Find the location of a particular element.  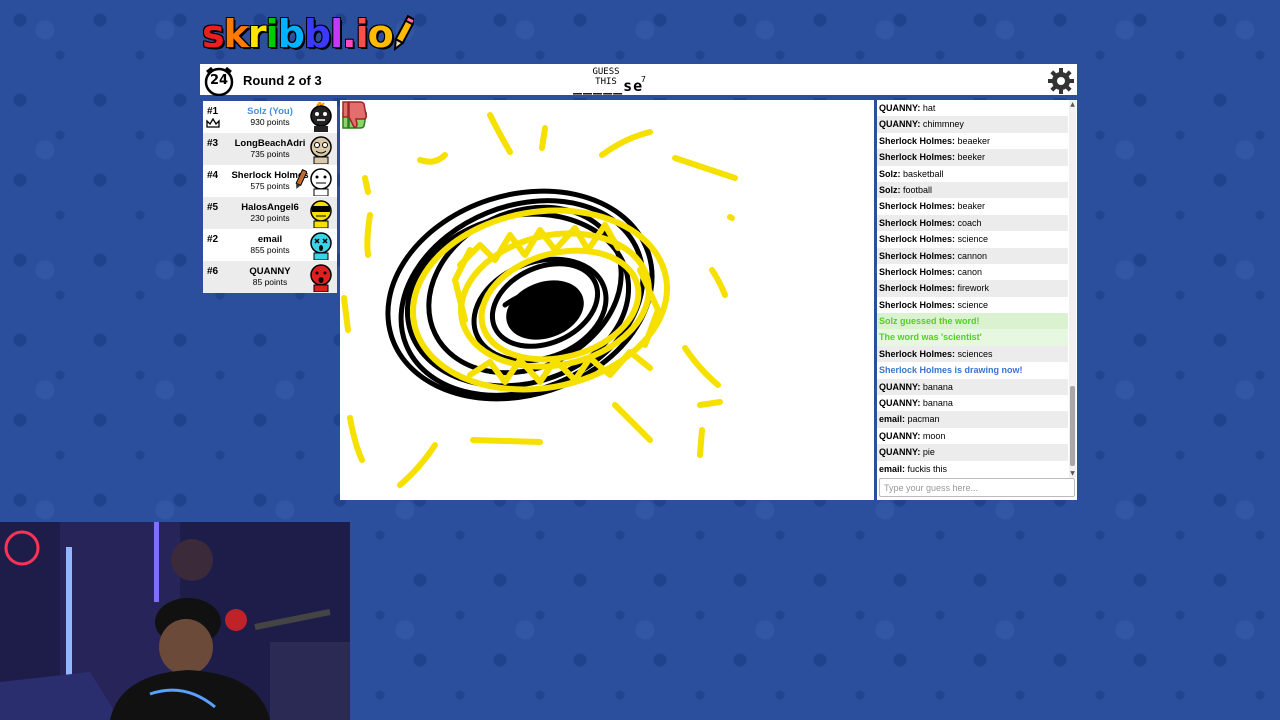

chat-message: Sherlock Holmes: beeker is located at coordinates (972, 157).